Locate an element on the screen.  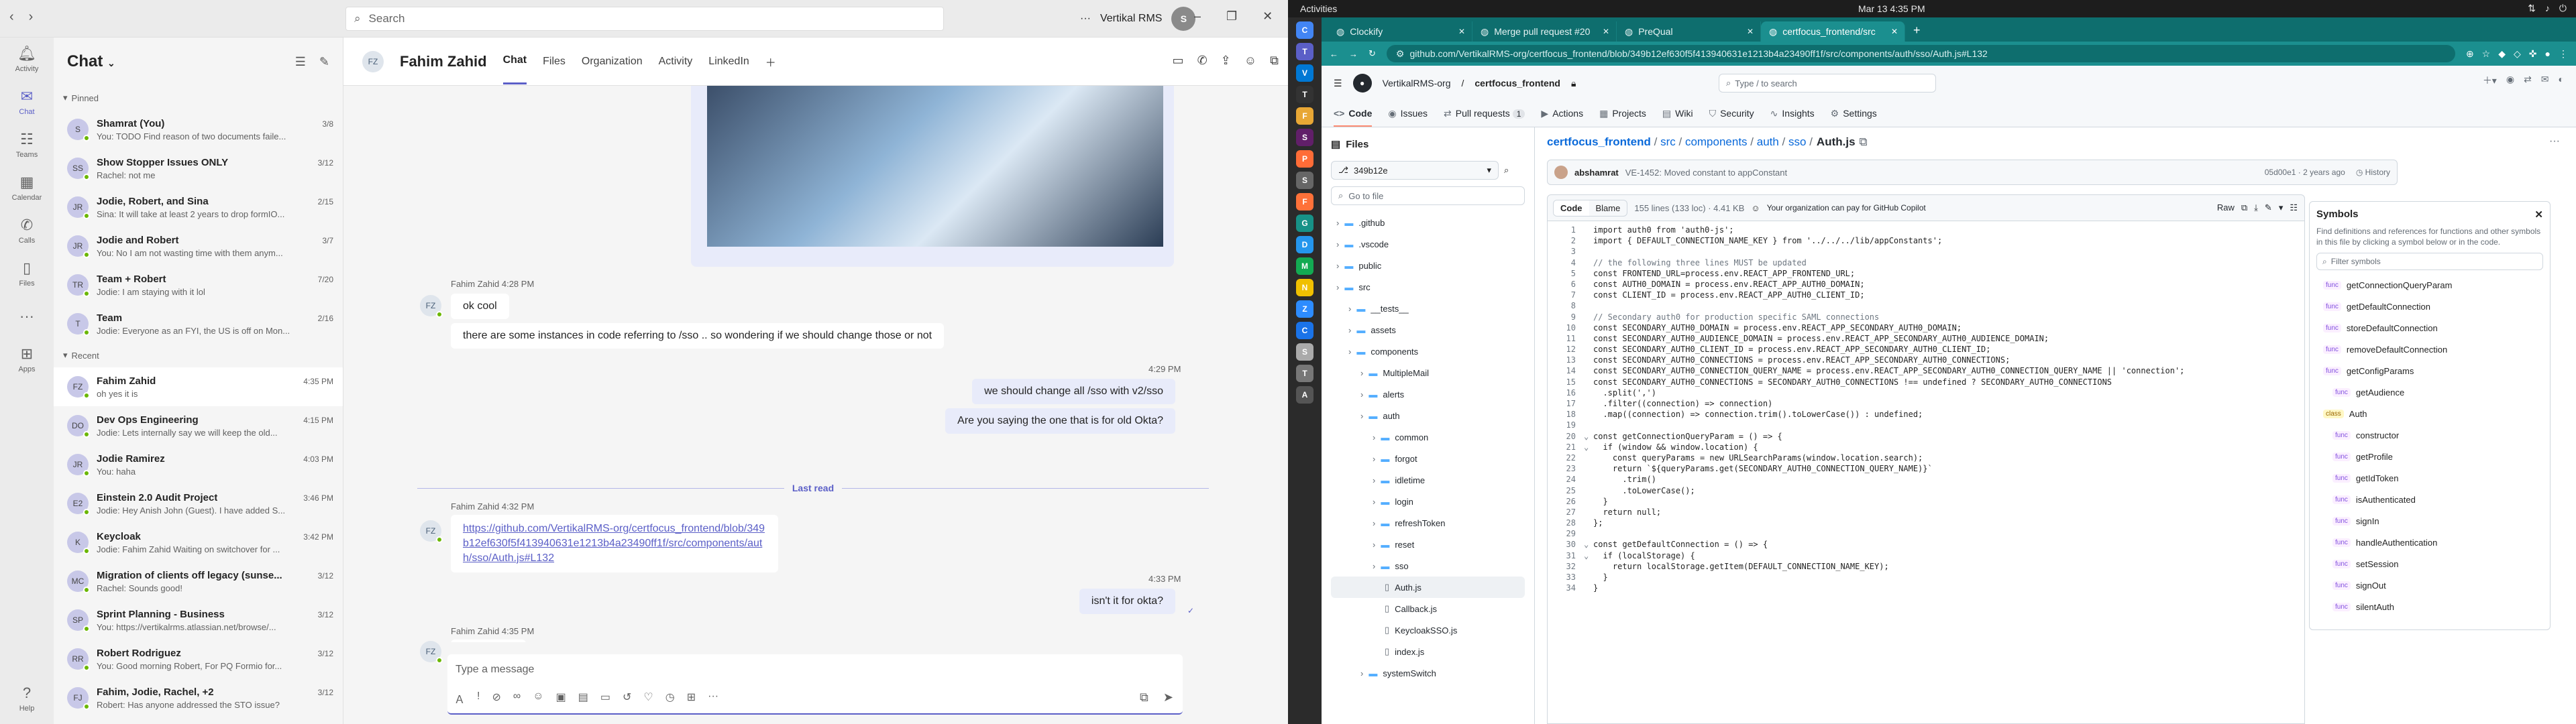
symbol-item: func getDefaultConnection is located at coordinates (2429, 306).